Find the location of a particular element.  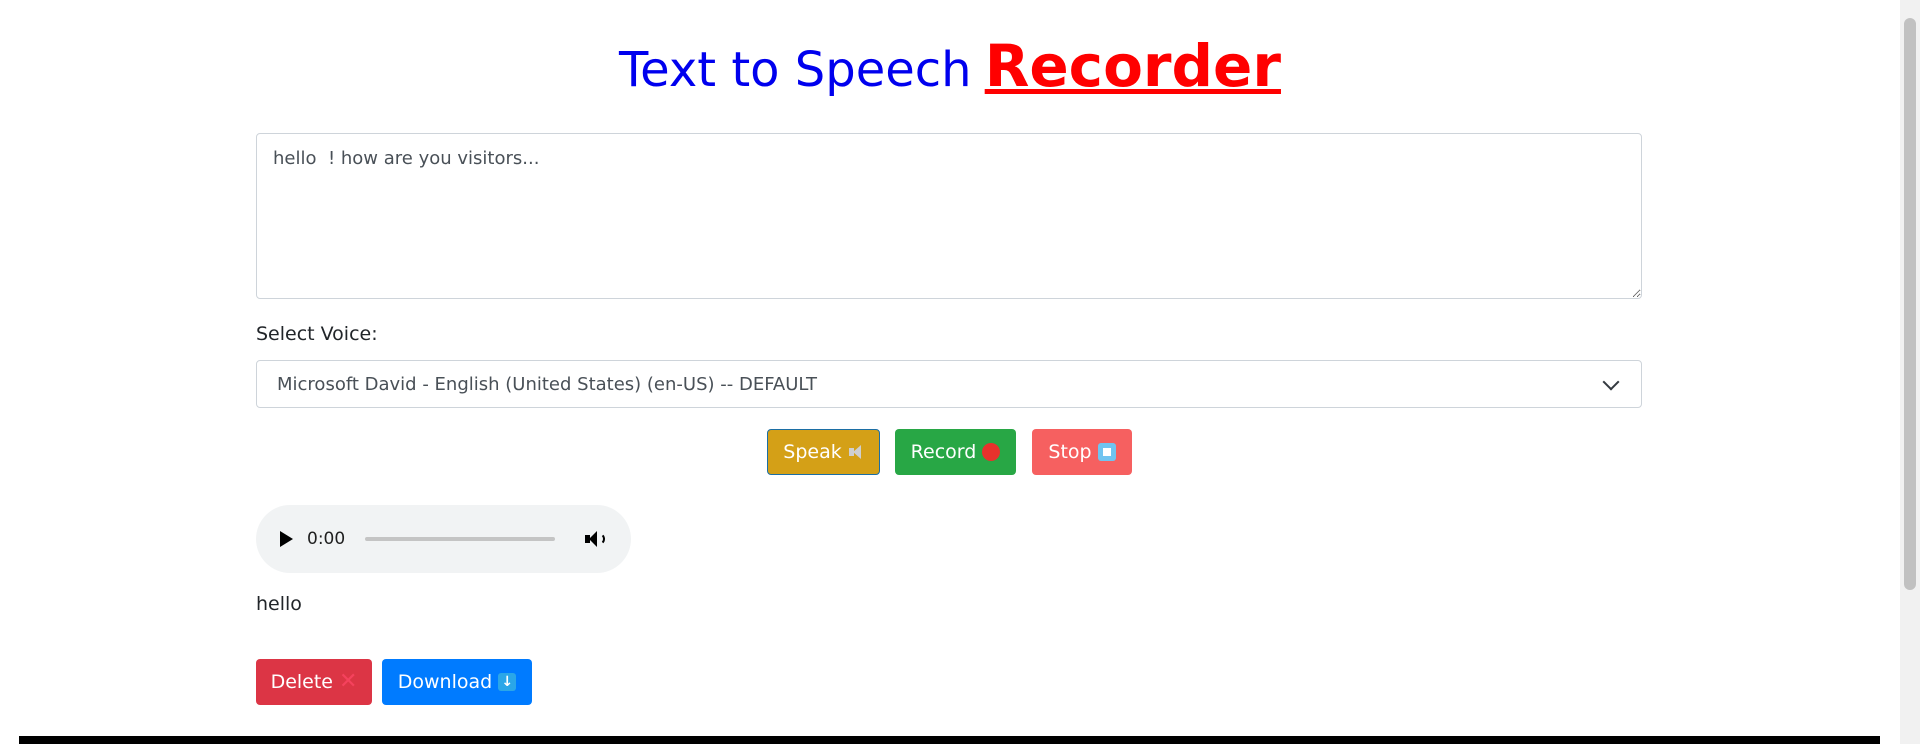

record-dot-icon is located at coordinates (991, 452).